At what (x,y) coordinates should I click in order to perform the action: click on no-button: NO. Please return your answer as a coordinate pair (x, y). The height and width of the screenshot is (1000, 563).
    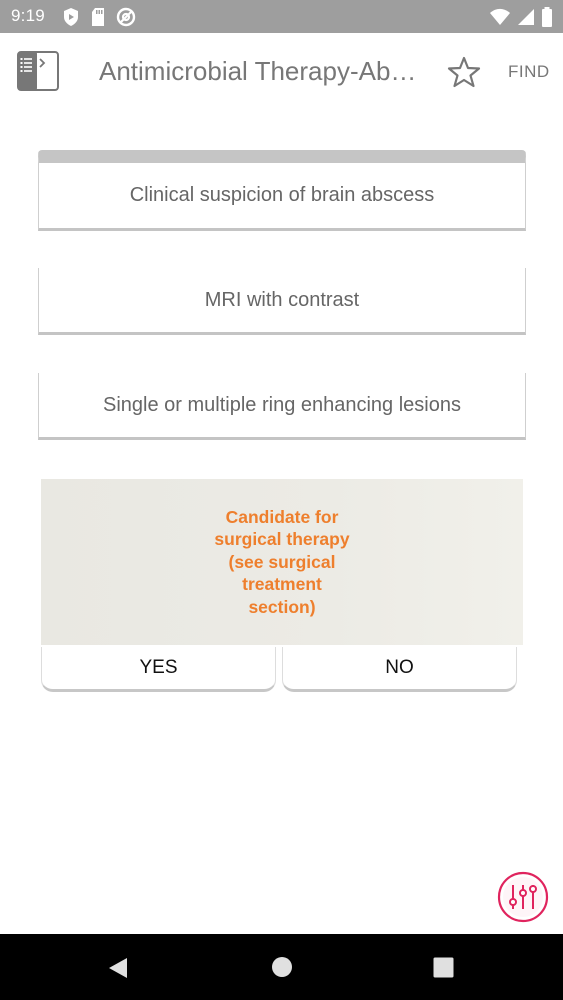
    Looking at the image, I should click on (399, 669).